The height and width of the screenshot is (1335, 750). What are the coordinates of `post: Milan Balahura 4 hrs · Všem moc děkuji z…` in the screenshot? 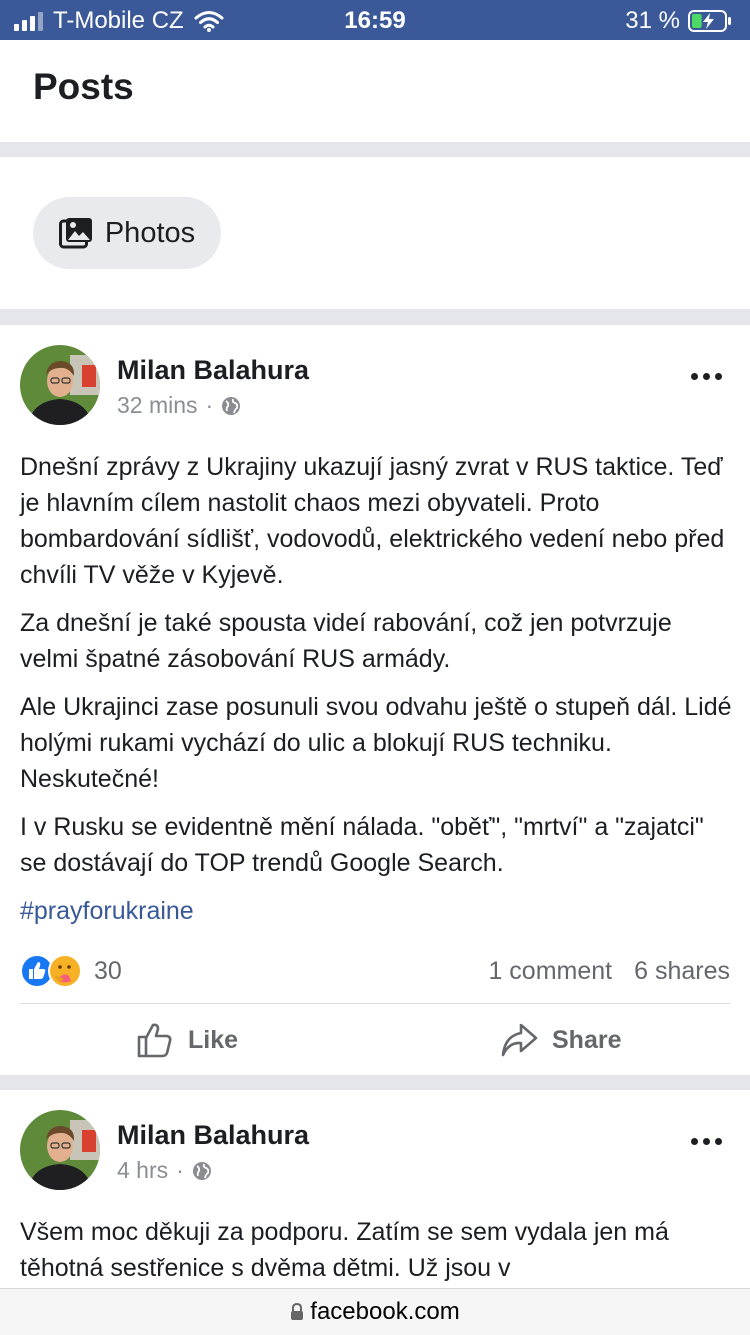 It's located at (375, 1189).